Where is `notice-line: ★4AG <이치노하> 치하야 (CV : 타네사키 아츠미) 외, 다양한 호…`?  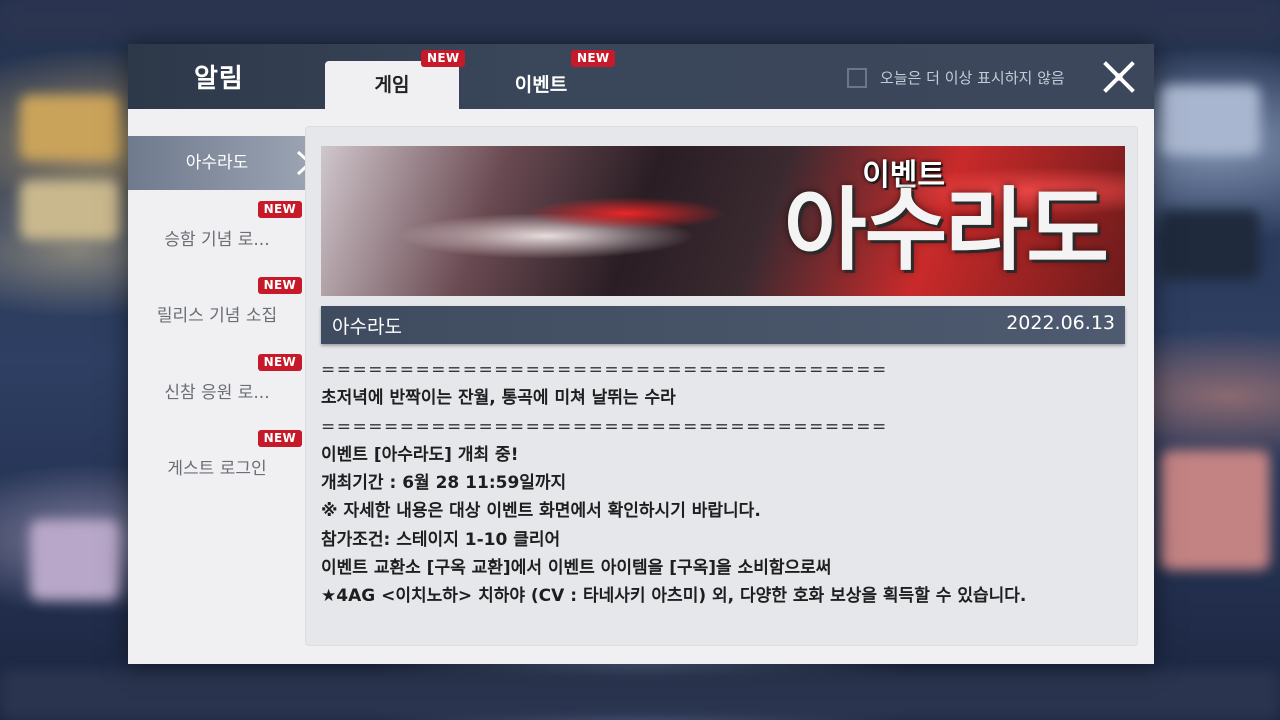
notice-line: ★4AG <이치노하> 치하야 (CV : 타네사키 아츠미) 외, 다양한 호… is located at coordinates (674, 596).